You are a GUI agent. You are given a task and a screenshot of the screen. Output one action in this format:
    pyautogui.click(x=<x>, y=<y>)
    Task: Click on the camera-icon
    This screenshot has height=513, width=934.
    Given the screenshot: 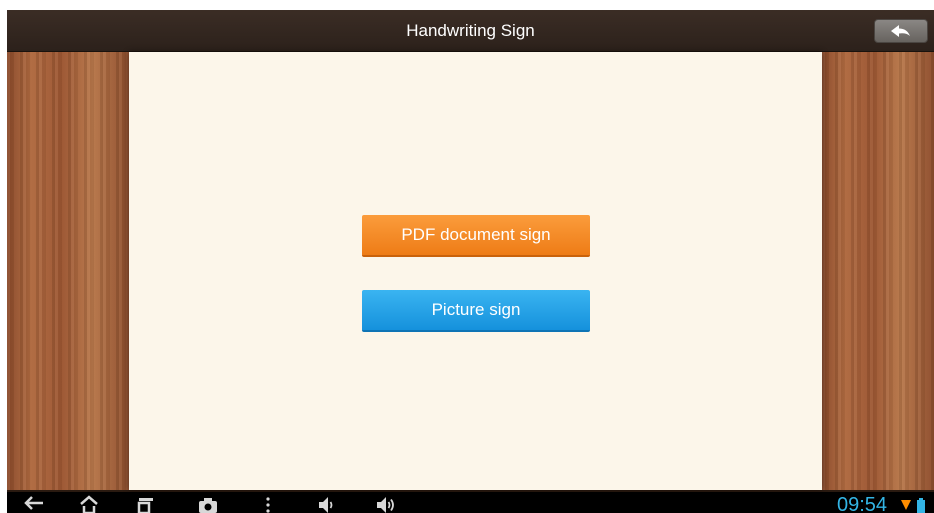 What is the action you would take?
    pyautogui.click(x=208, y=504)
    